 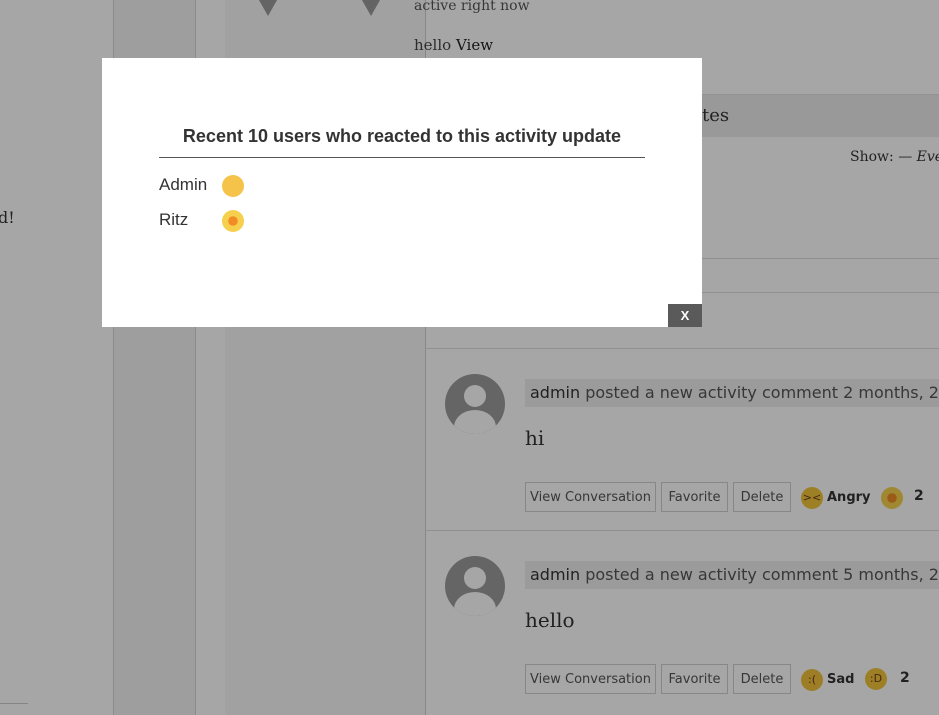 What do you see at coordinates (232, 186) in the screenshot?
I see `angry-face-icon` at bounding box center [232, 186].